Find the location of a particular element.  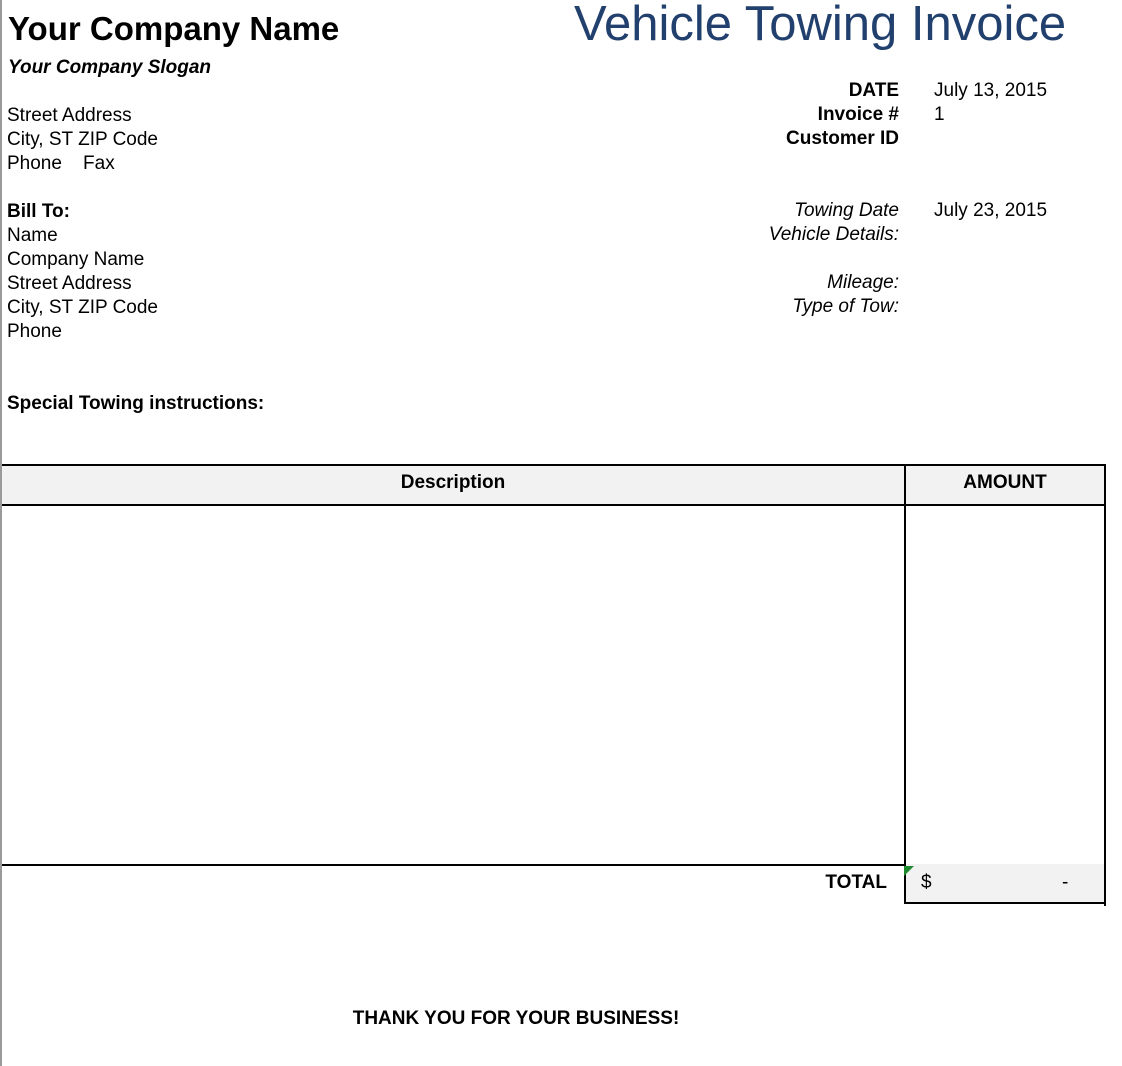

mileage-label: Mileage: is located at coordinates (863, 282).